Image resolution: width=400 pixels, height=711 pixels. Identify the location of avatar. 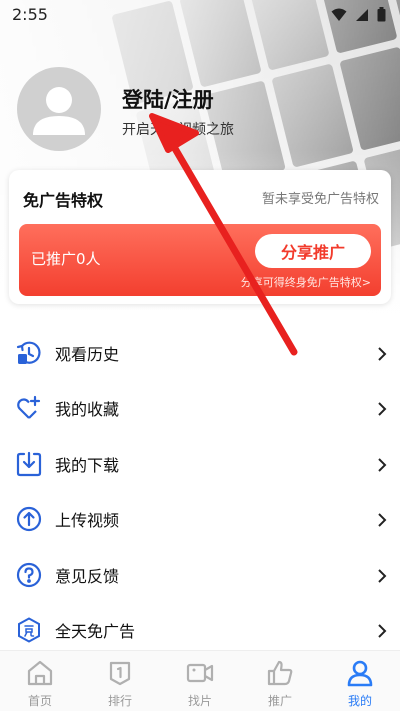
(59, 109).